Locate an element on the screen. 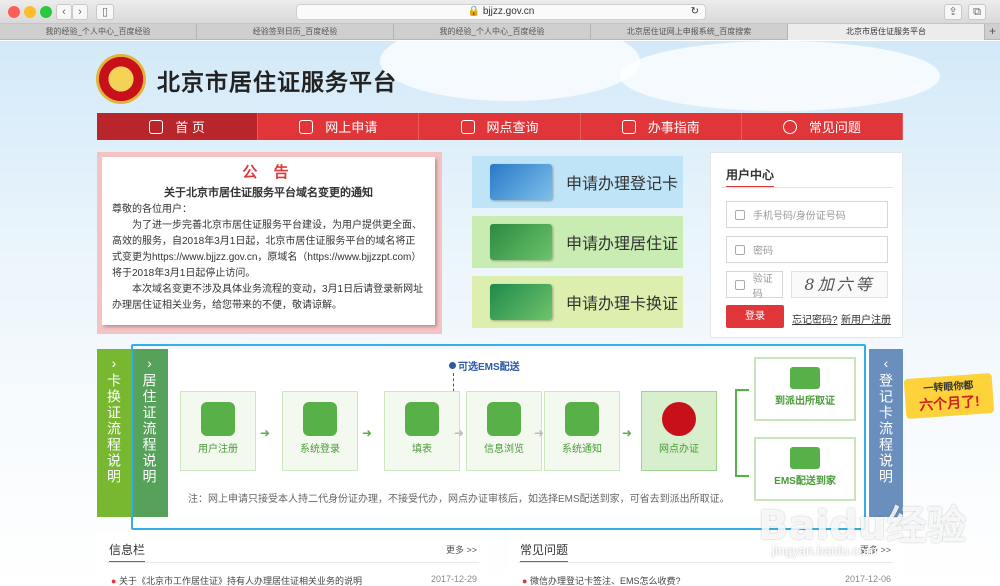 The image size is (1000, 586). faq-date: 2017-12-06 is located at coordinates (867, 579).